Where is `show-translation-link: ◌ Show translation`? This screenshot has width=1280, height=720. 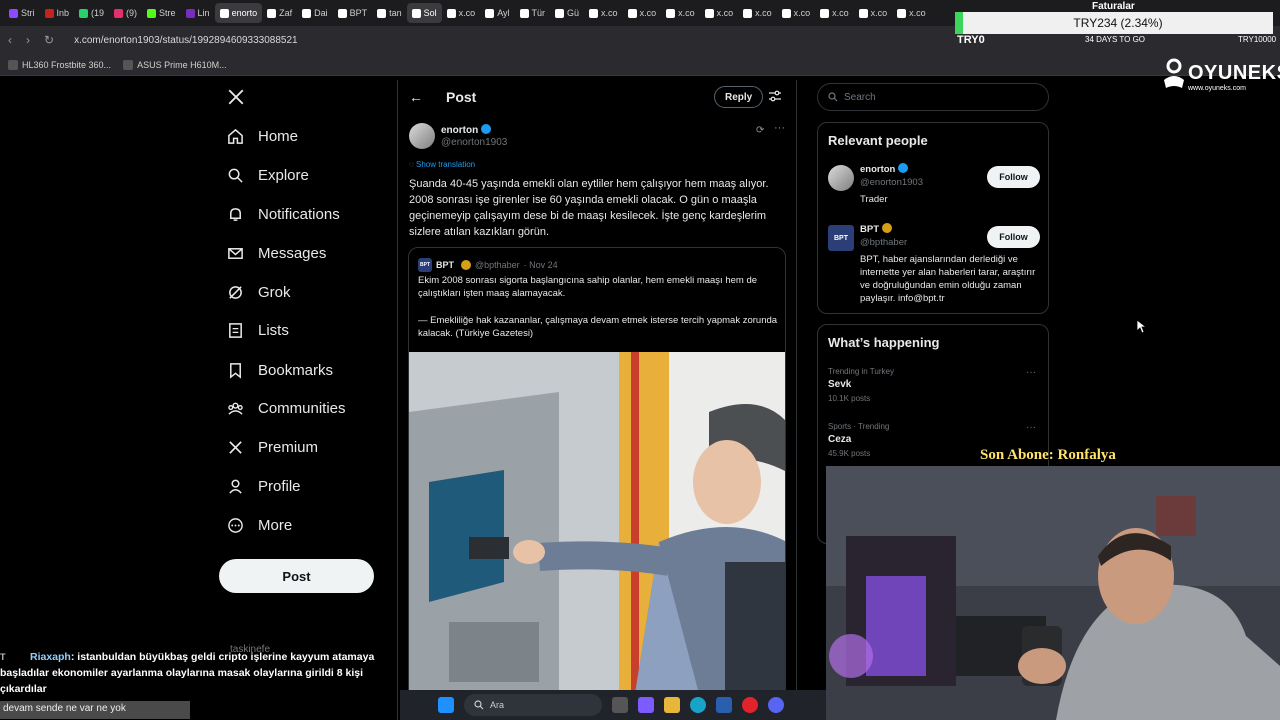 show-translation-link: ◌ Show translation is located at coordinates (442, 164).